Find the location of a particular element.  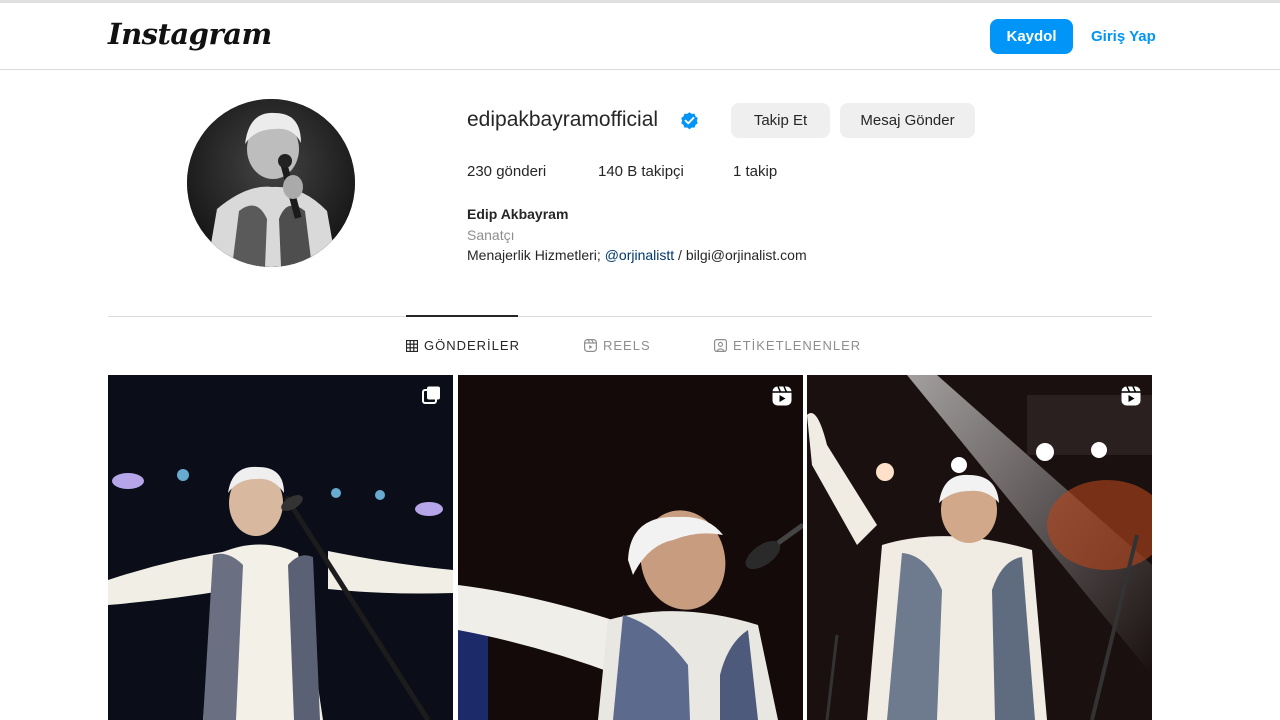

instagram-logo: Instagram is located at coordinates (190, 34).